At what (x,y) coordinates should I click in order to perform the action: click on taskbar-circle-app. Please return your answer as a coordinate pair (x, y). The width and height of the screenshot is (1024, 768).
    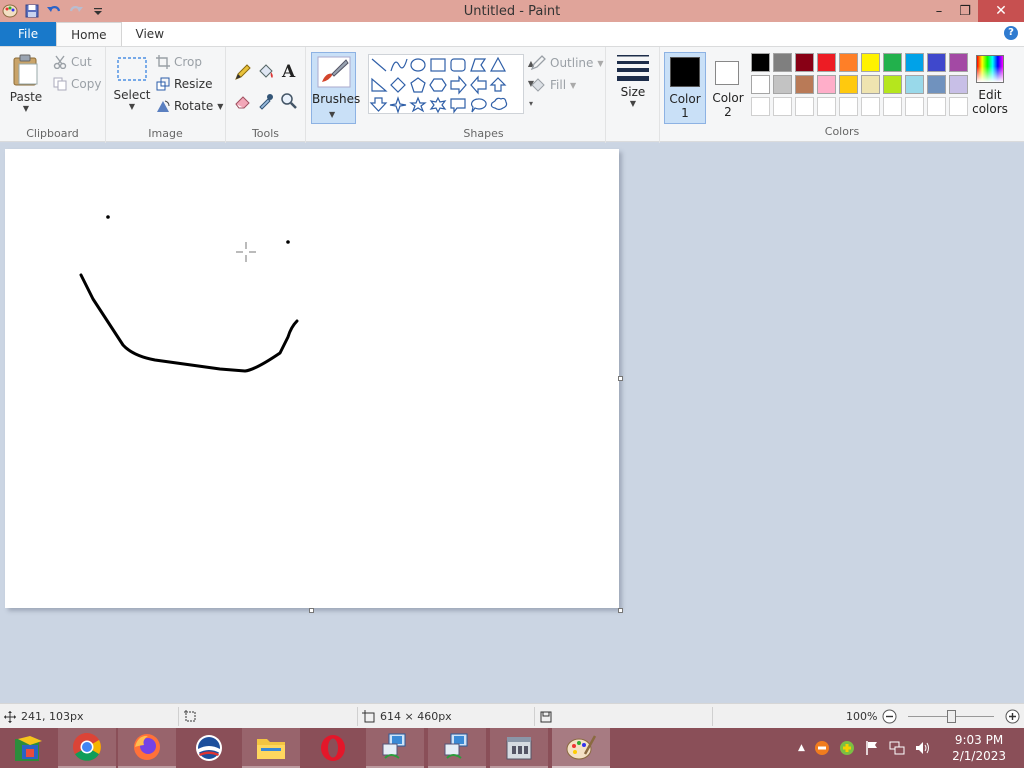
    Looking at the image, I should click on (209, 748).